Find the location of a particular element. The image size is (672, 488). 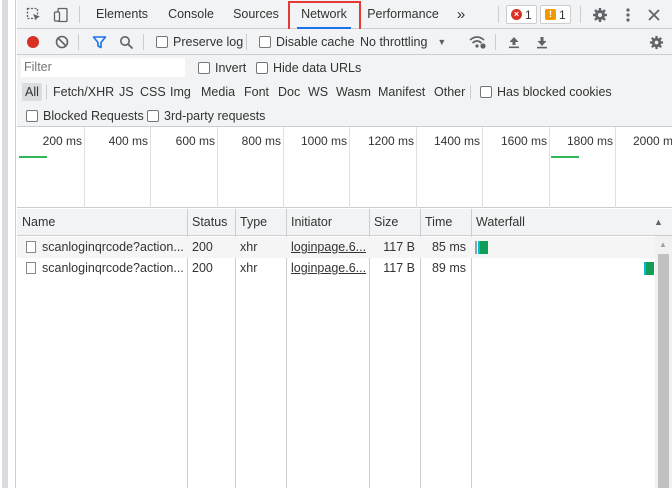

close-devtools-icon is located at coordinates (654, 15).